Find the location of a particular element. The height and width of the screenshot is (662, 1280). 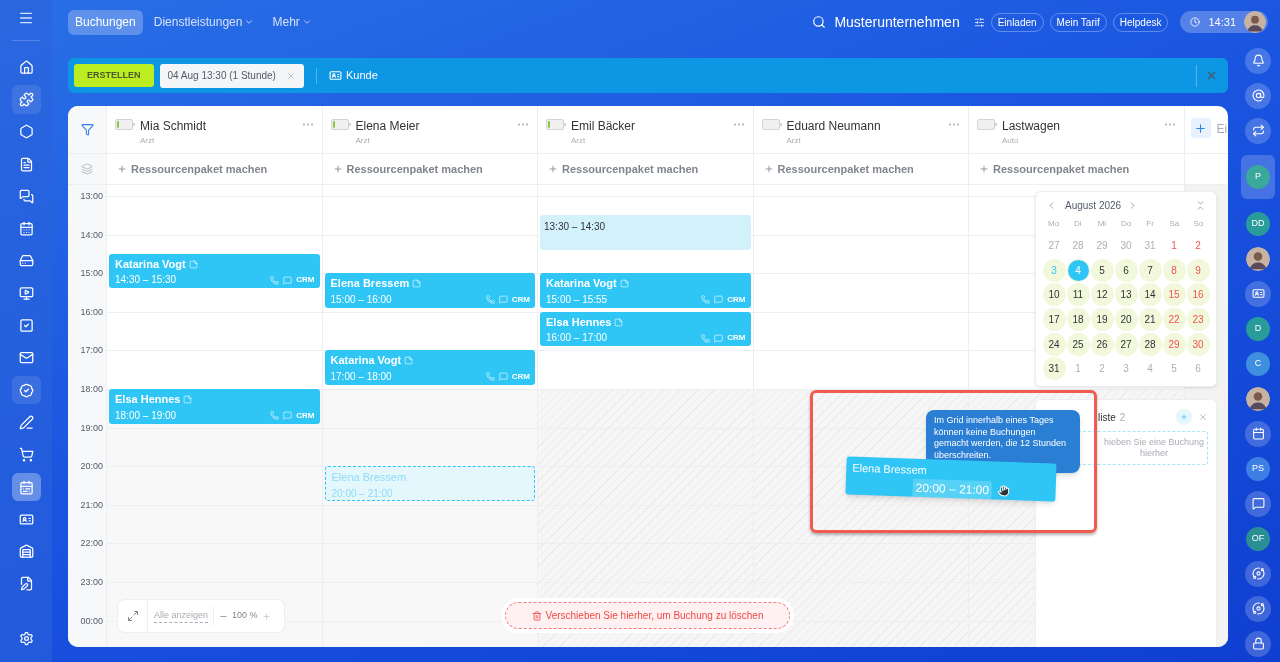

filter-settings-icon is located at coordinates (979, 22).